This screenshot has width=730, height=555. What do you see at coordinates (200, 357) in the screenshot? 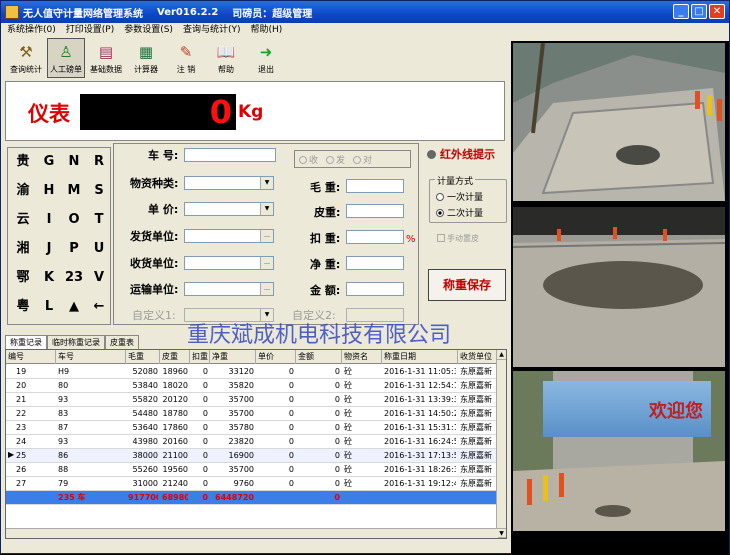
I see `column-header: 扣重` at bounding box center [200, 357].